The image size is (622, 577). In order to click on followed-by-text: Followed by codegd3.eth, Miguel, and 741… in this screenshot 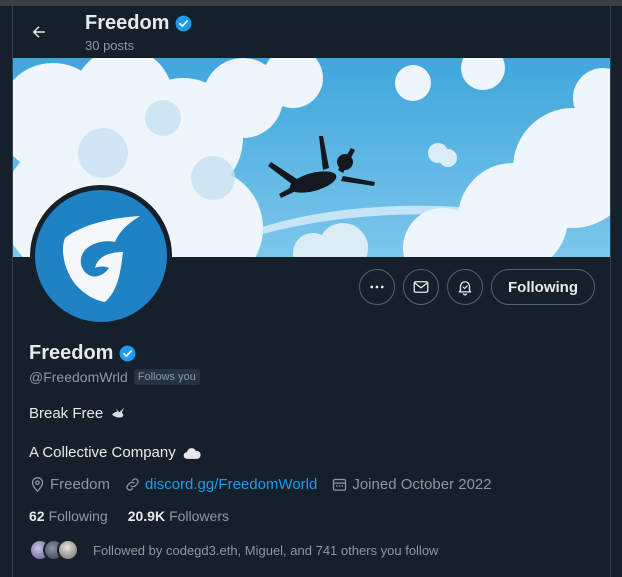, I will do `click(266, 550)`.